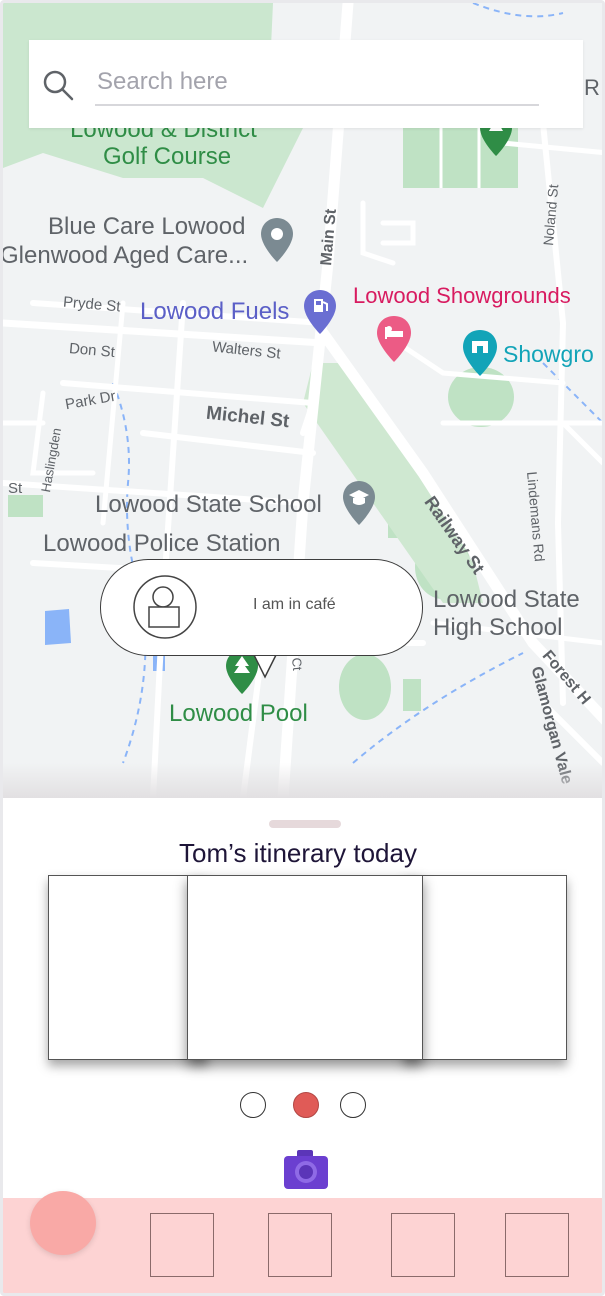  Describe the element at coordinates (92, 350) in the screenshot. I see `map-label-don-st: Don St` at that location.